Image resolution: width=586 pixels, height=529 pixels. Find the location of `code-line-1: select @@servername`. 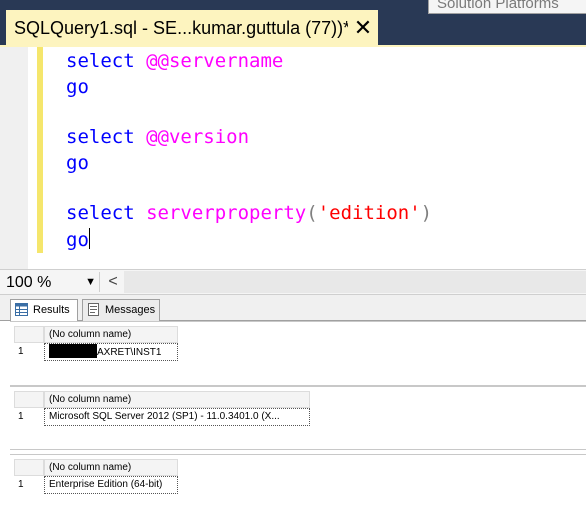

code-line-1: select @@servername is located at coordinates (175, 61).